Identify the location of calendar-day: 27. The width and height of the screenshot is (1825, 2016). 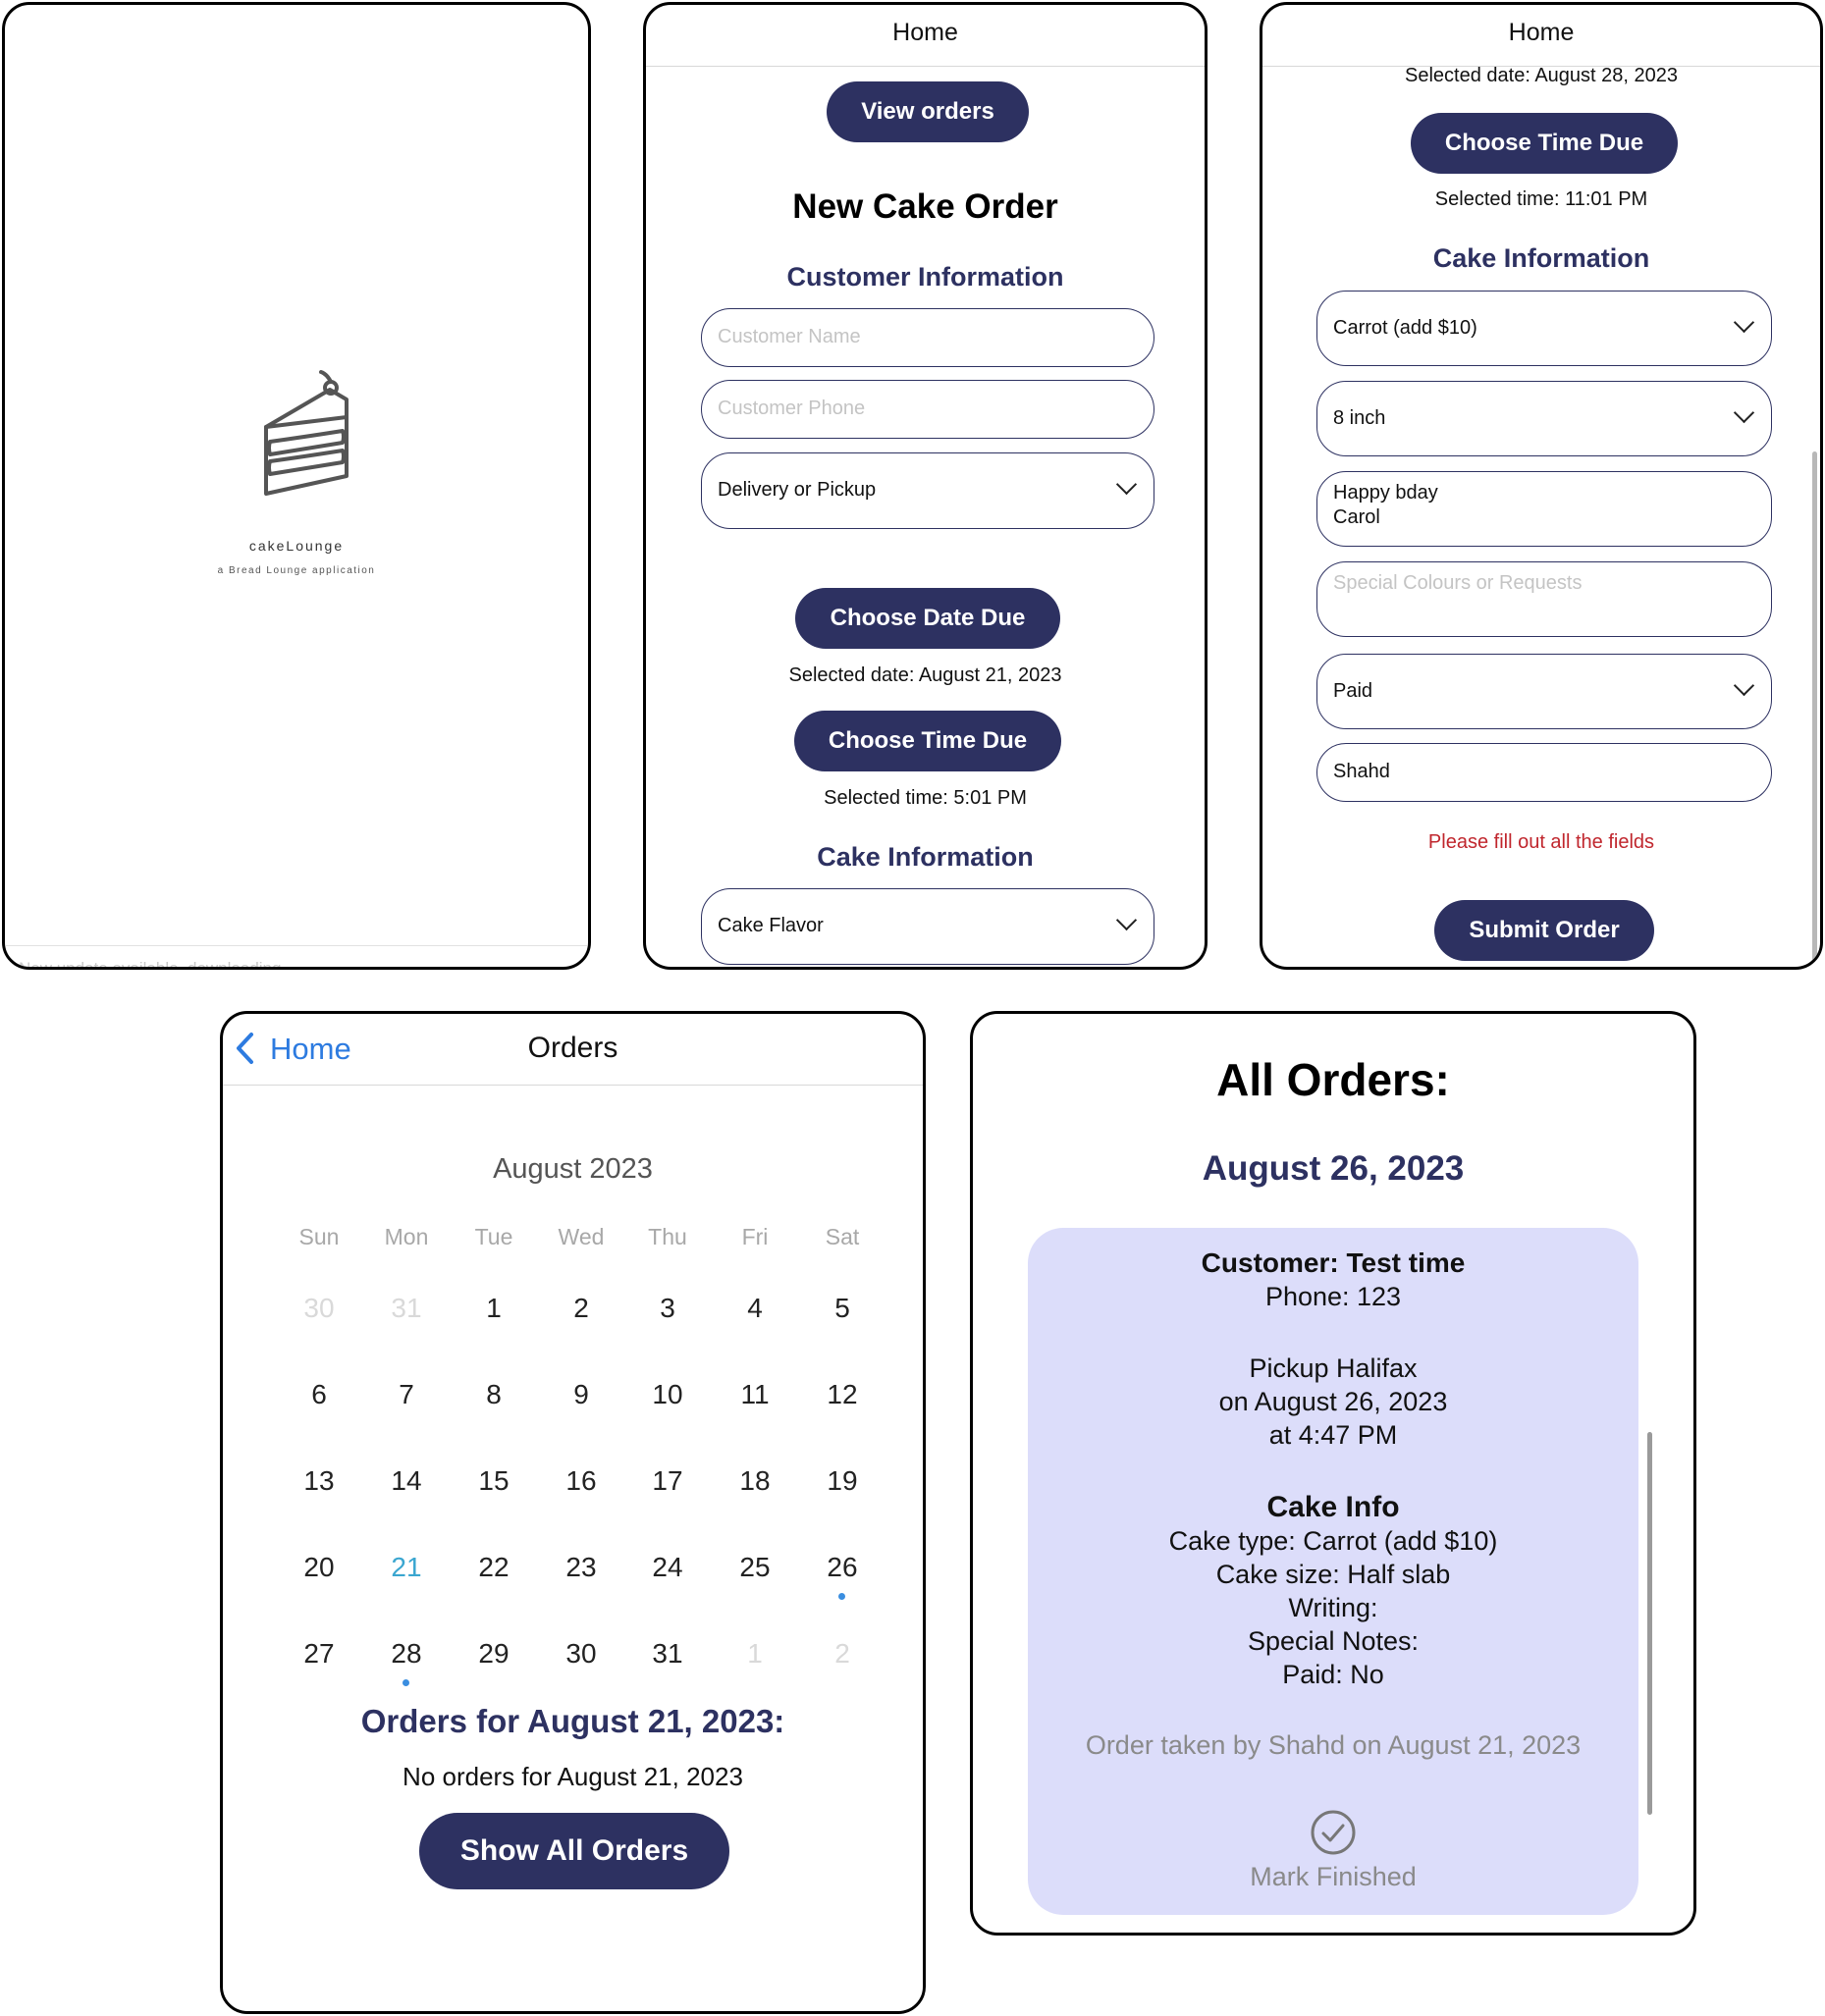
(319, 1654).